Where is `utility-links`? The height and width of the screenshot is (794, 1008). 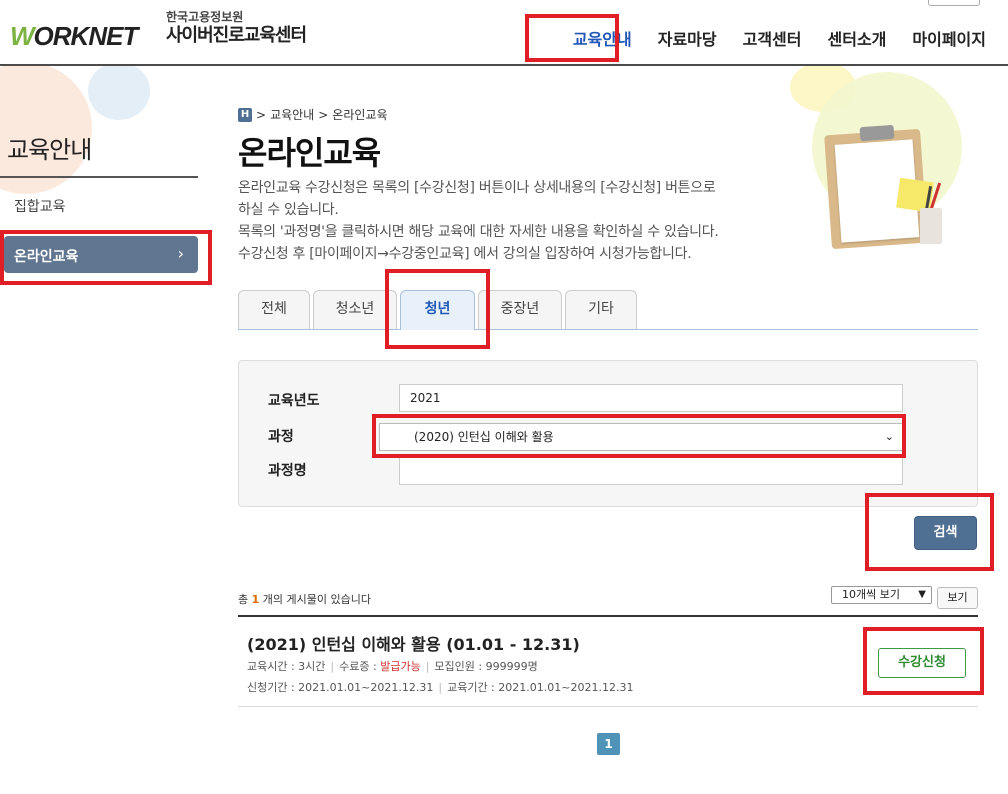
utility-links is located at coordinates (950, 3).